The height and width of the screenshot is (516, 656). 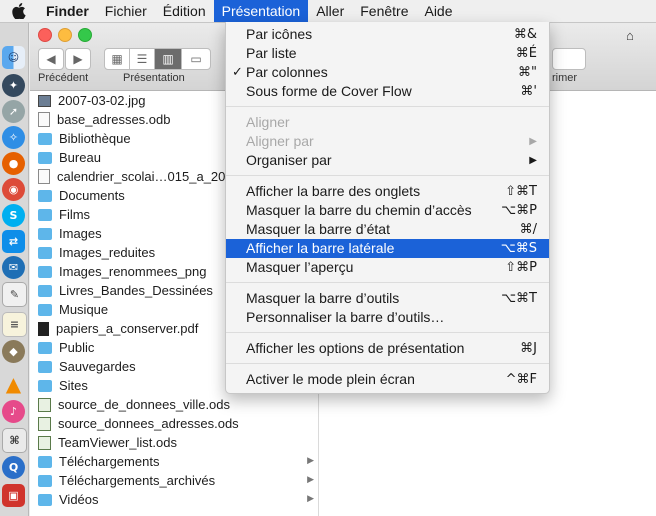 What do you see at coordinates (13, 111) in the screenshot?
I see `rocket-icon: ➚` at bounding box center [13, 111].